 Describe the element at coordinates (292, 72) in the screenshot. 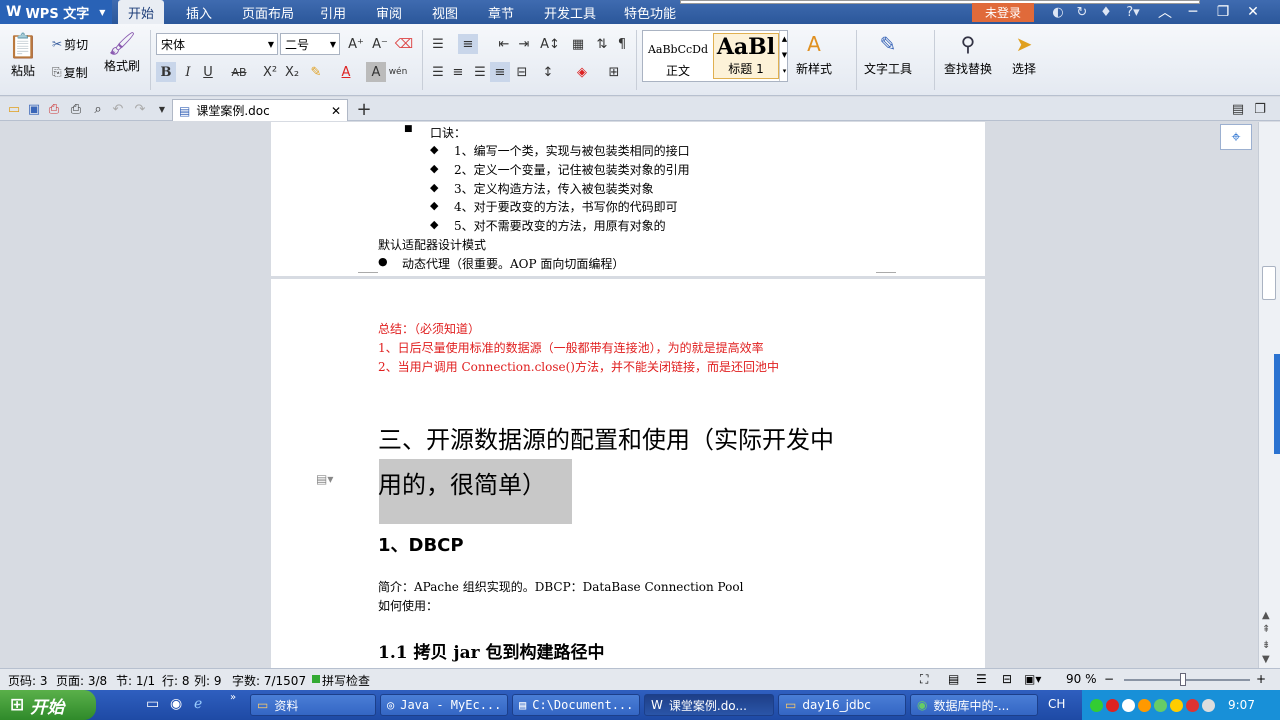

I see `subscript-icon: X₂` at that location.